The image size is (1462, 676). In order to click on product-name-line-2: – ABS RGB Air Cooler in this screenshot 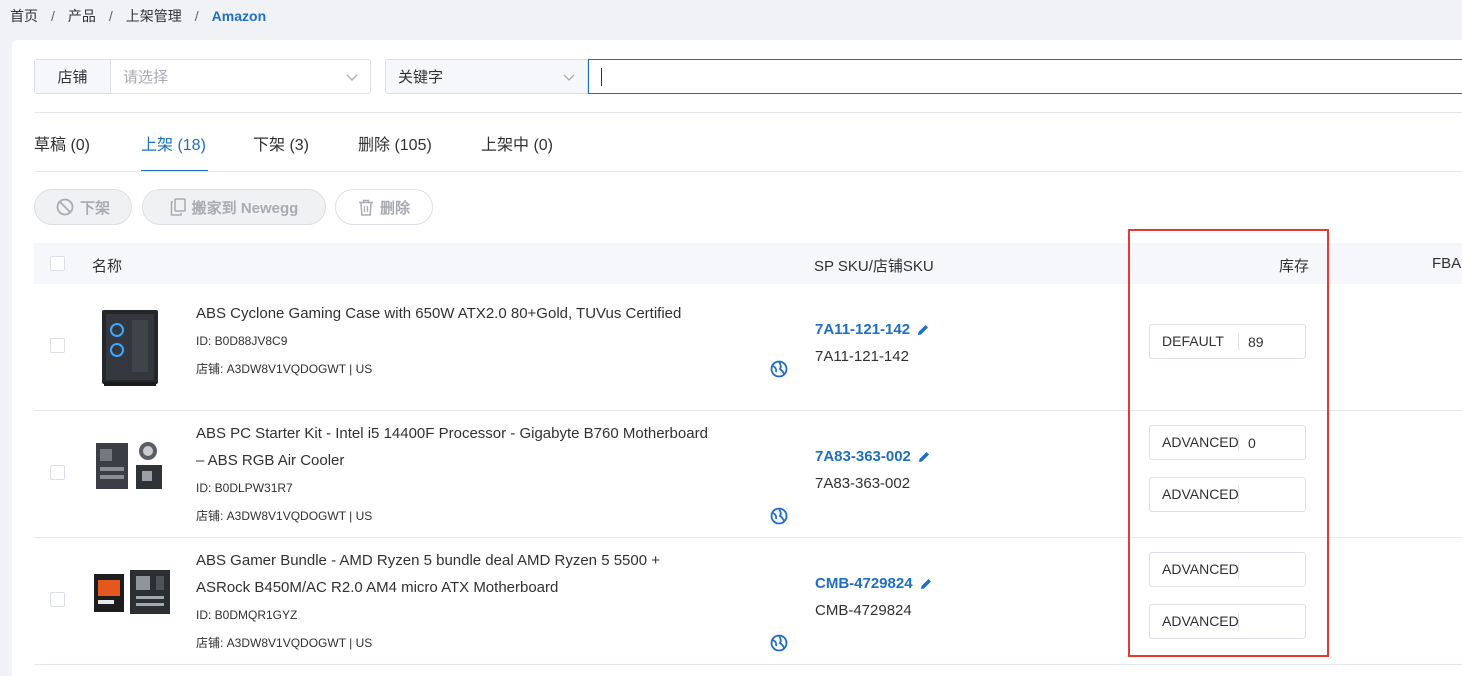, I will do `click(496, 460)`.